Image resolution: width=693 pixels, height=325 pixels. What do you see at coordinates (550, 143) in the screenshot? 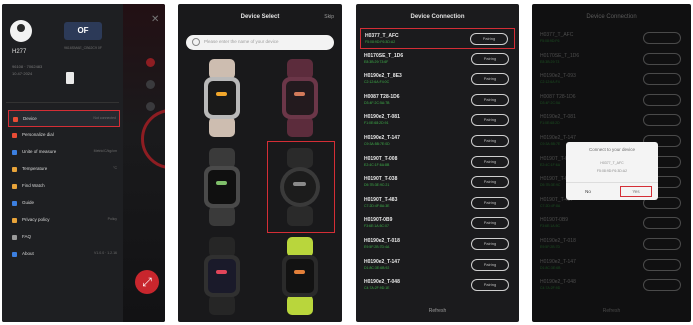
I see `device-address: C9:3A:5B:7E` at bounding box center [550, 143].